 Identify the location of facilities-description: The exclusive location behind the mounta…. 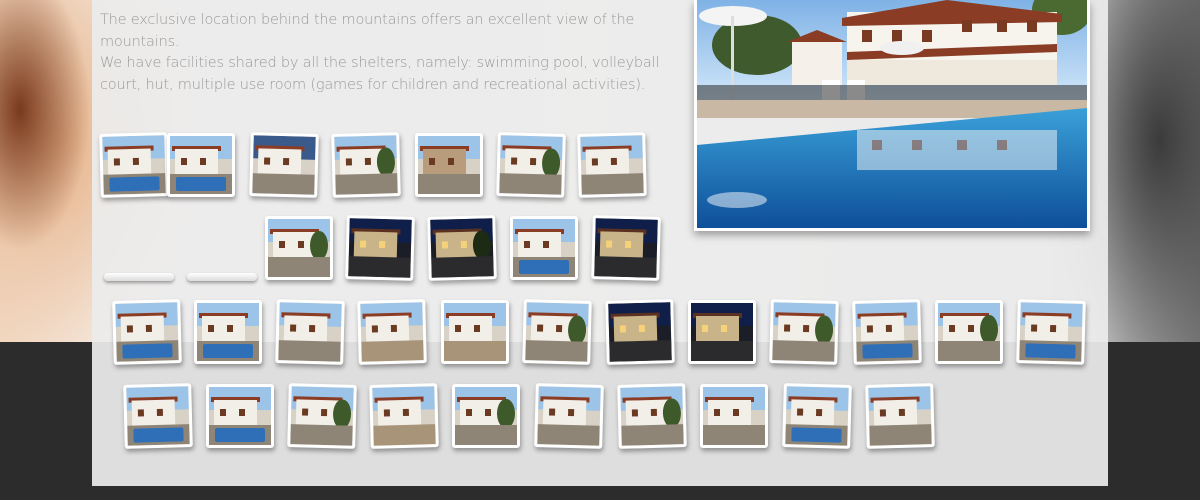
(385, 53).